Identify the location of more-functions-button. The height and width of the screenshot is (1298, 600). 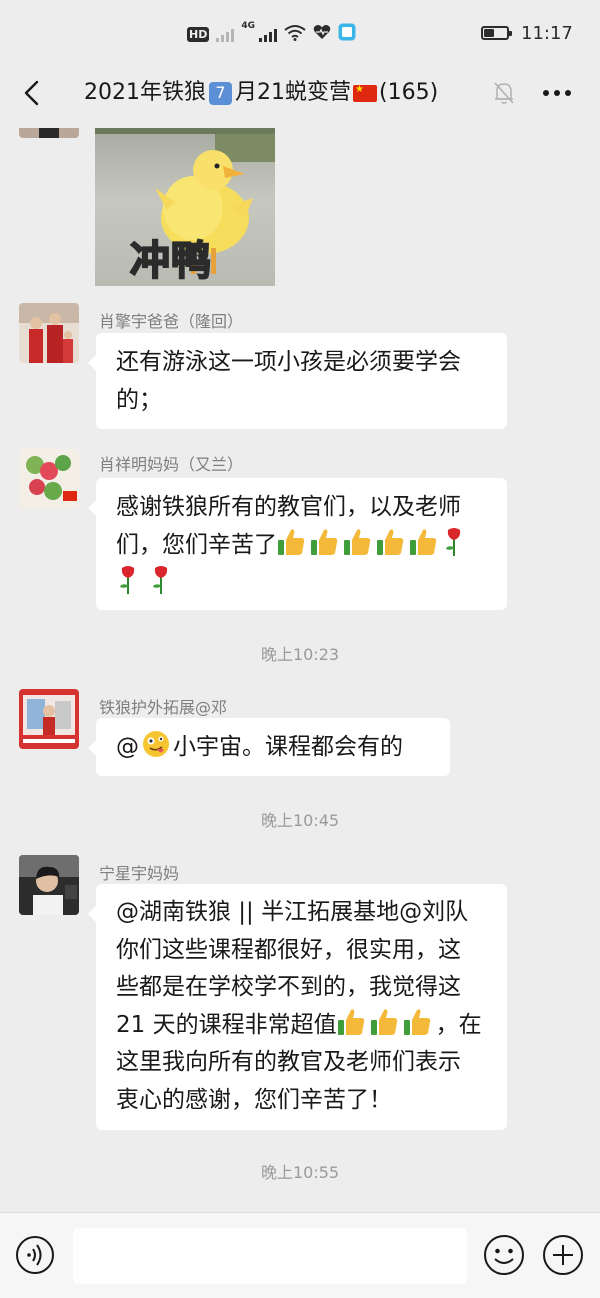
(563, 1255).